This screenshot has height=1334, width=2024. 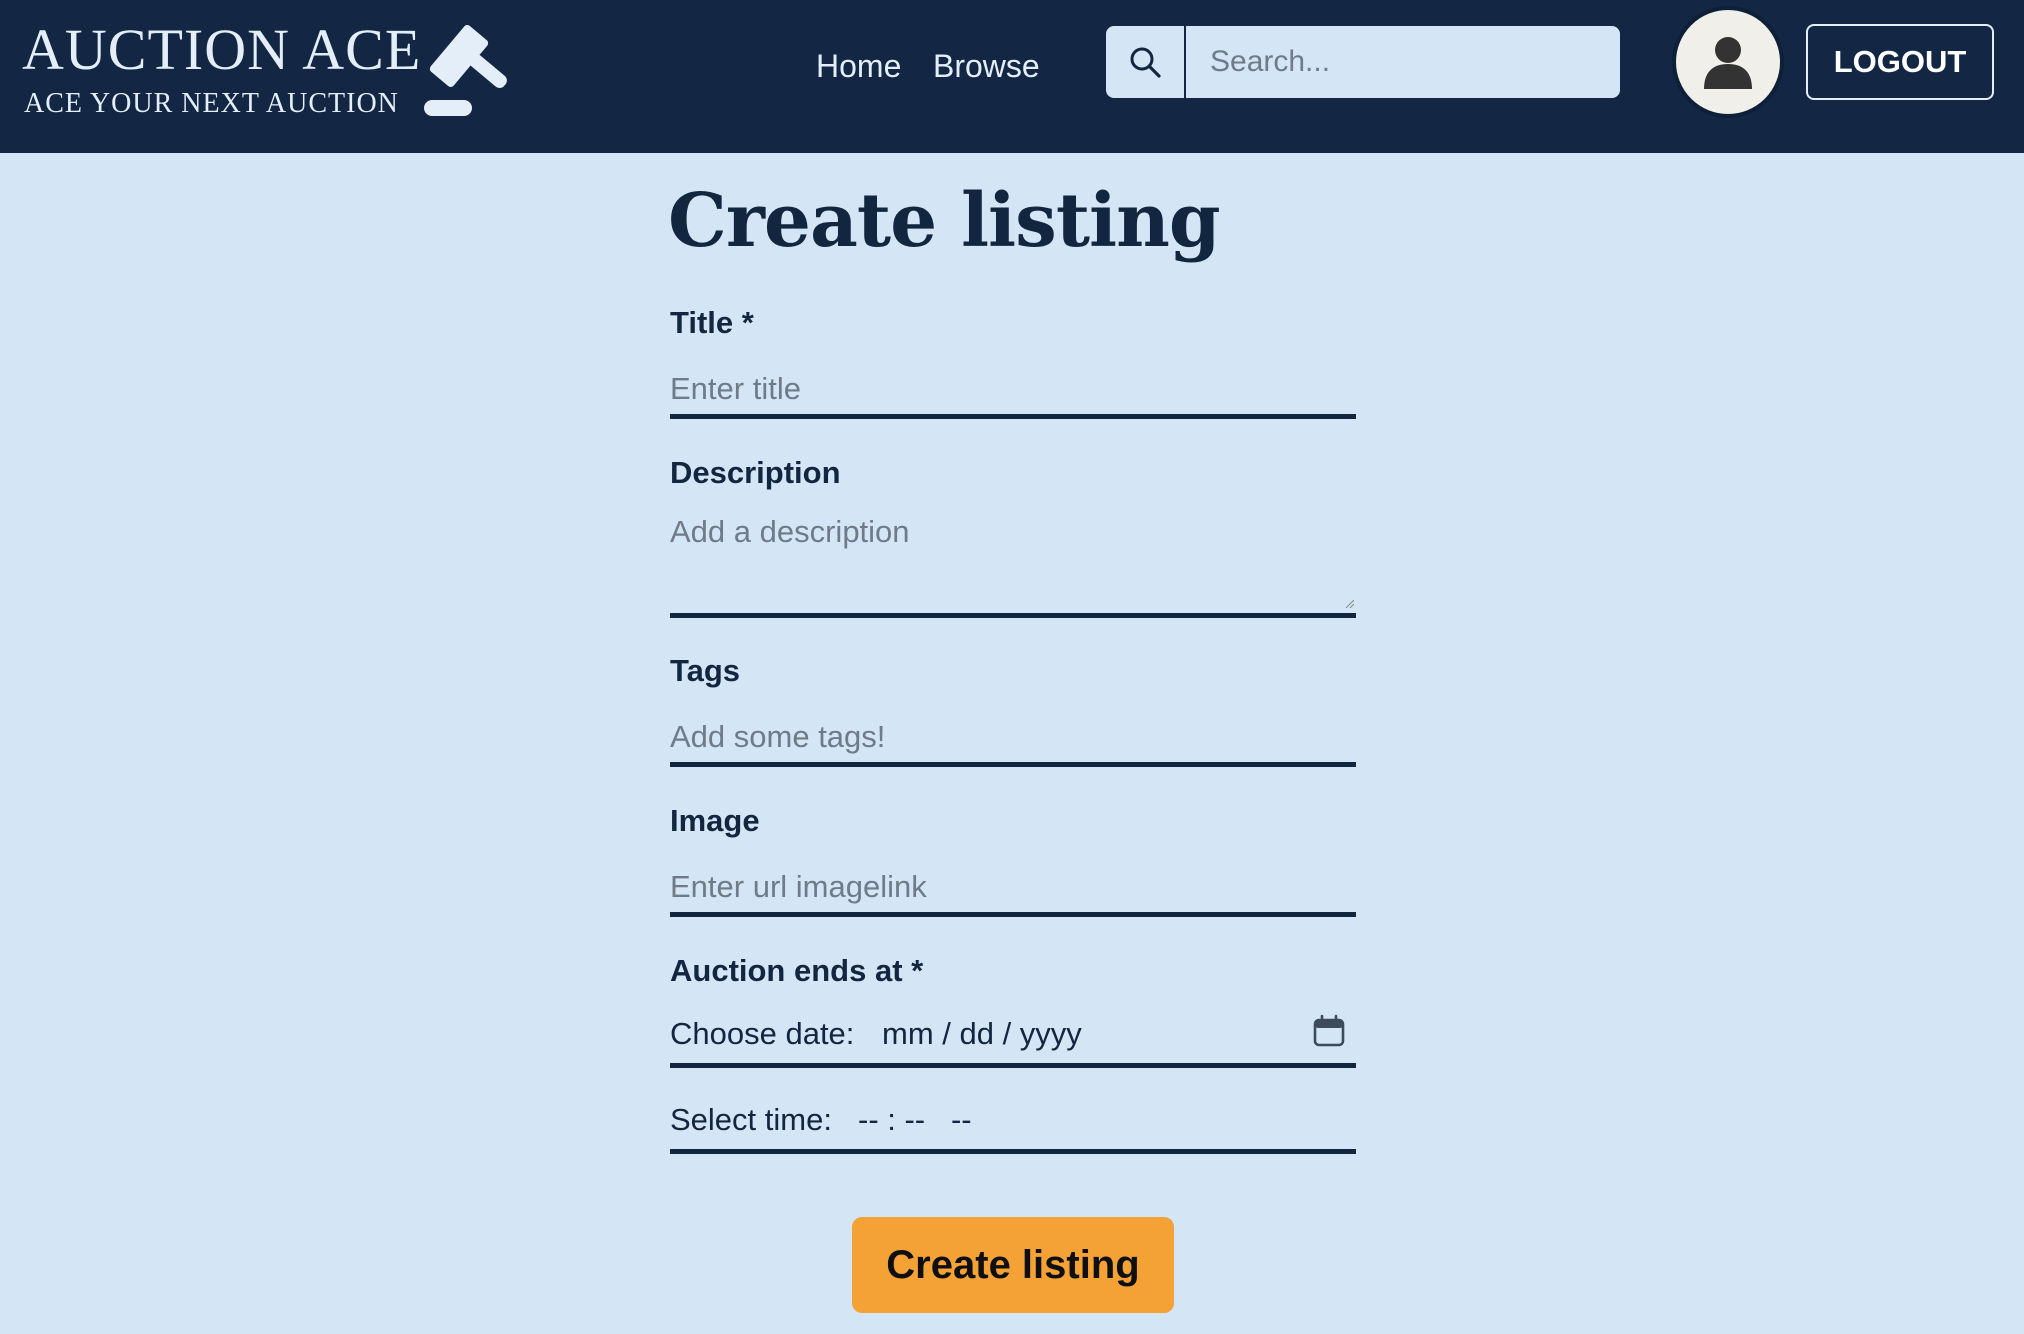 I want to click on search-input, so click(x=1403, y=62).